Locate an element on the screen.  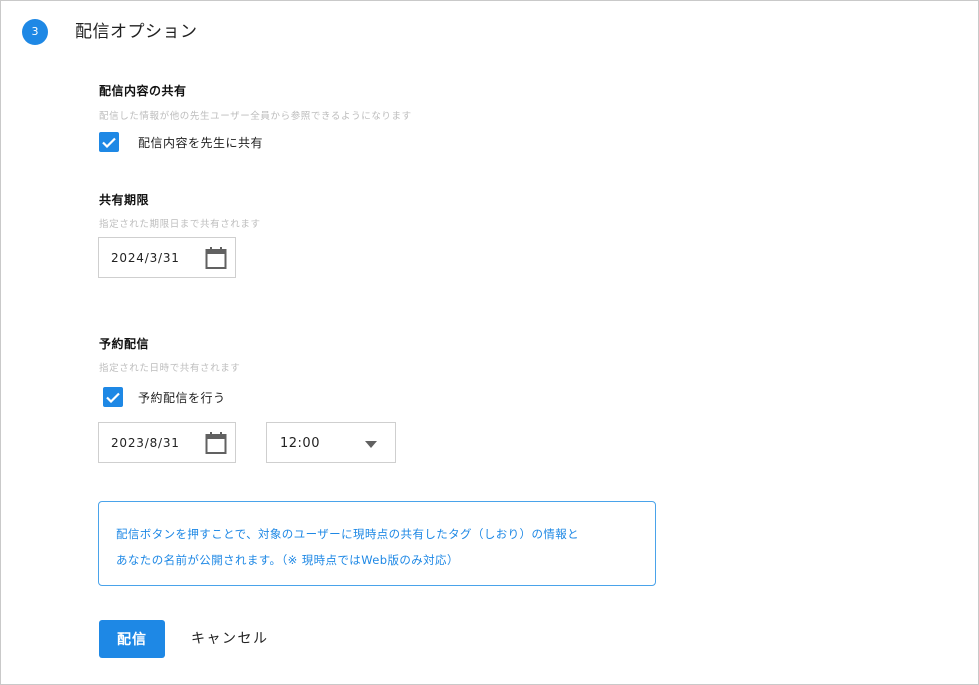
schedule-checkbox is located at coordinates (113, 397).